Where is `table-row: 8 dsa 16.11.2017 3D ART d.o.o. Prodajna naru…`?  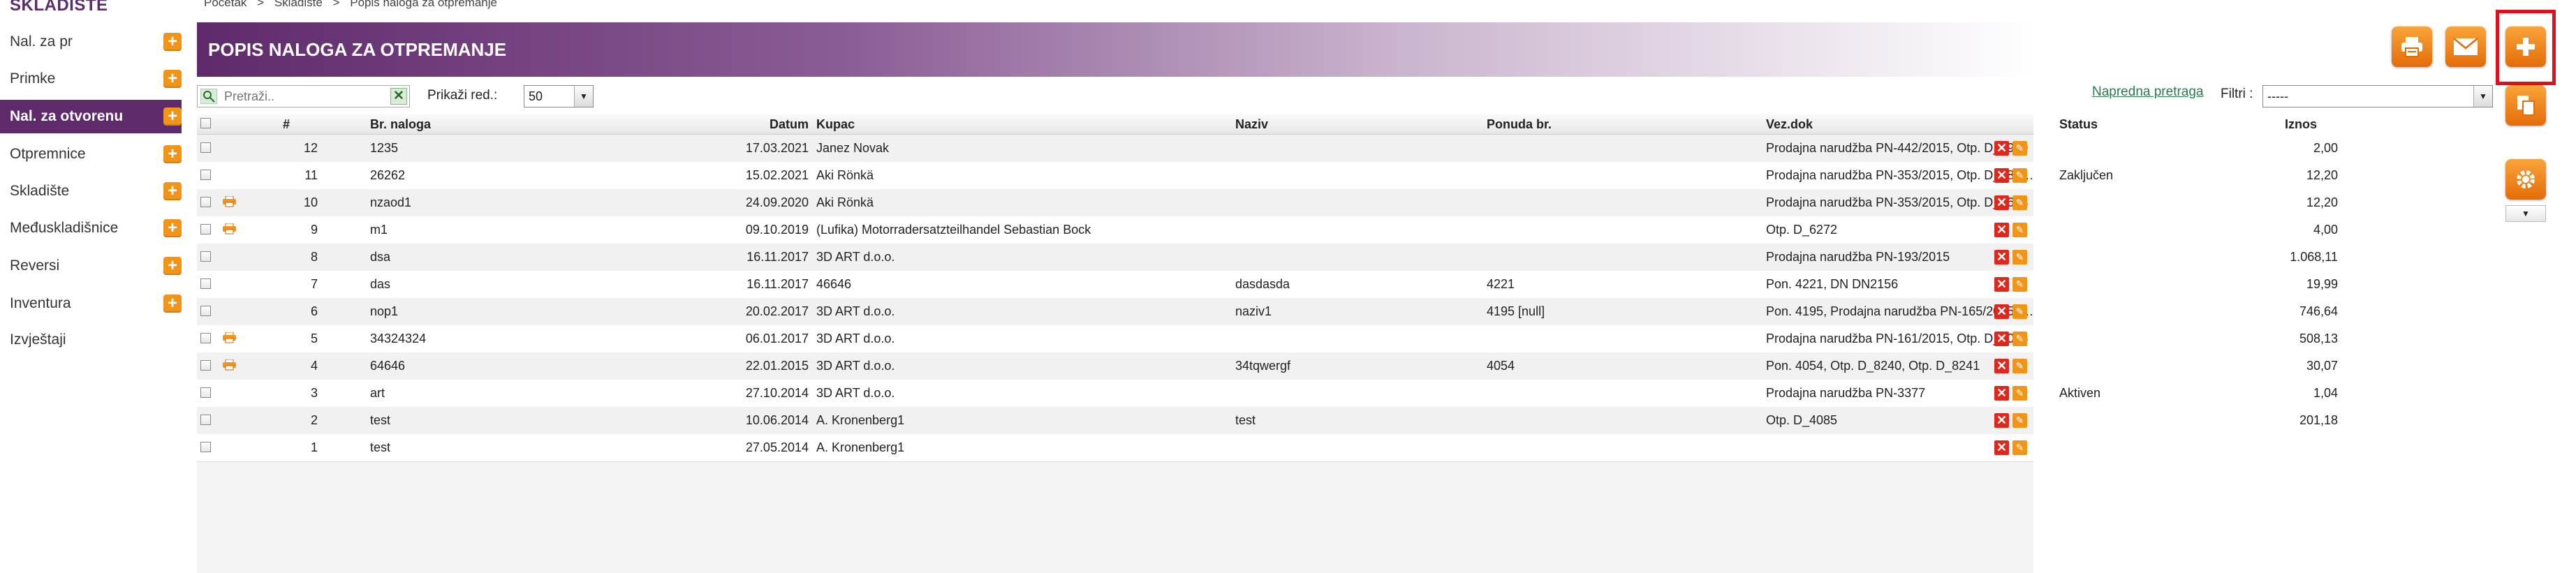 table-row: 8 dsa 16.11.2017 3D ART d.o.o. Prodajna naru… is located at coordinates (1267, 258).